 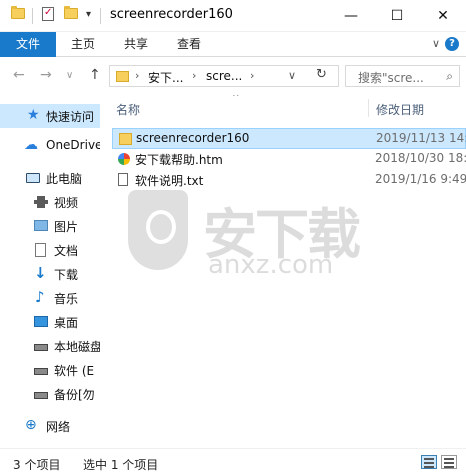 What do you see at coordinates (50, 226) in the screenshot?
I see `sidebar-item-pictures: 图片` at bounding box center [50, 226].